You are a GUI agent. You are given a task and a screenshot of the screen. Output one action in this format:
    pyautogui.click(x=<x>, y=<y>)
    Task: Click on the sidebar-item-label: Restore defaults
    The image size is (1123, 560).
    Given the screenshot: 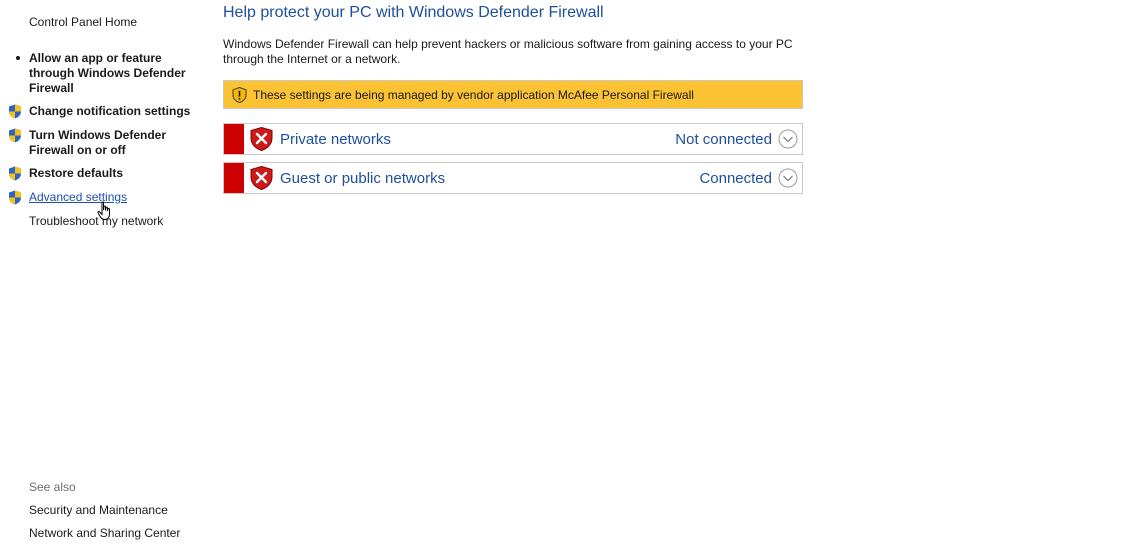 What is the action you would take?
    pyautogui.click(x=76, y=173)
    